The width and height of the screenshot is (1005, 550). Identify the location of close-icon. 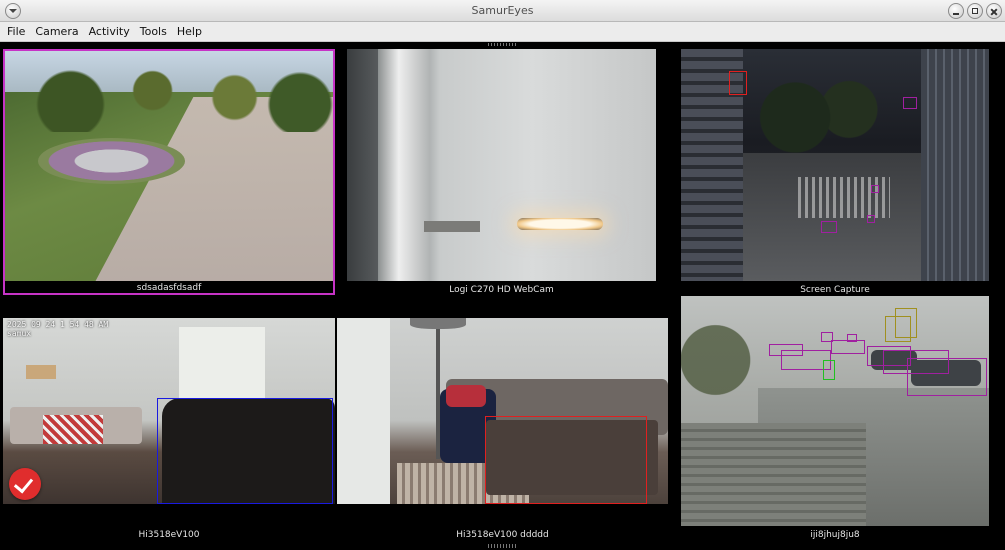
(994, 11).